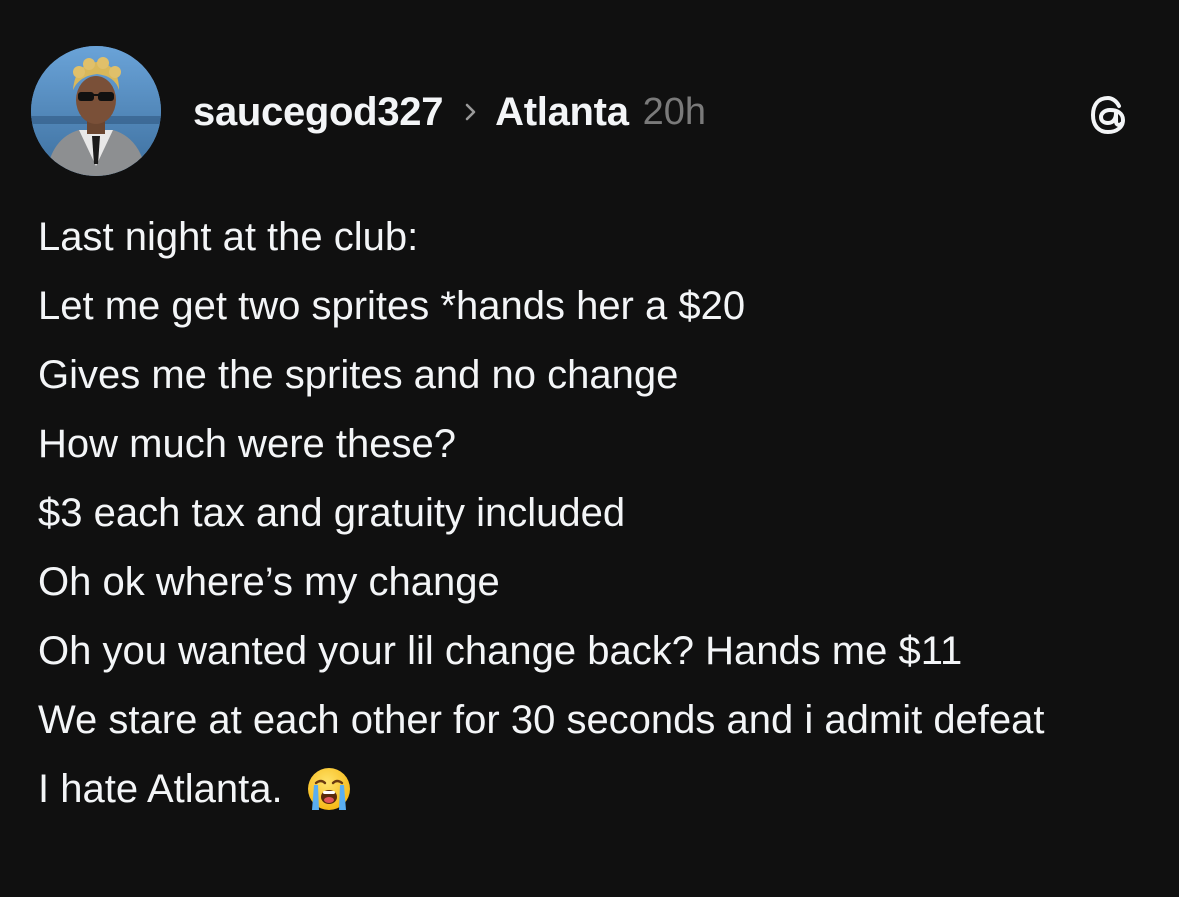  Describe the element at coordinates (247, 444) in the screenshot. I see `post-text-line: How much were these?` at that location.